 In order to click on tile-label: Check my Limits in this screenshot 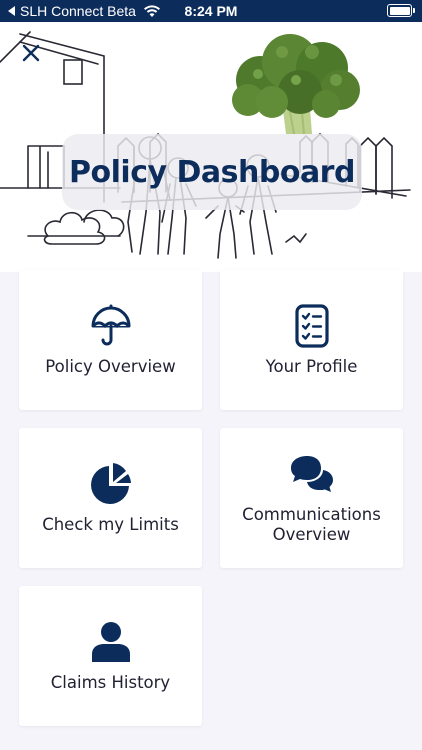, I will do `click(110, 524)`.